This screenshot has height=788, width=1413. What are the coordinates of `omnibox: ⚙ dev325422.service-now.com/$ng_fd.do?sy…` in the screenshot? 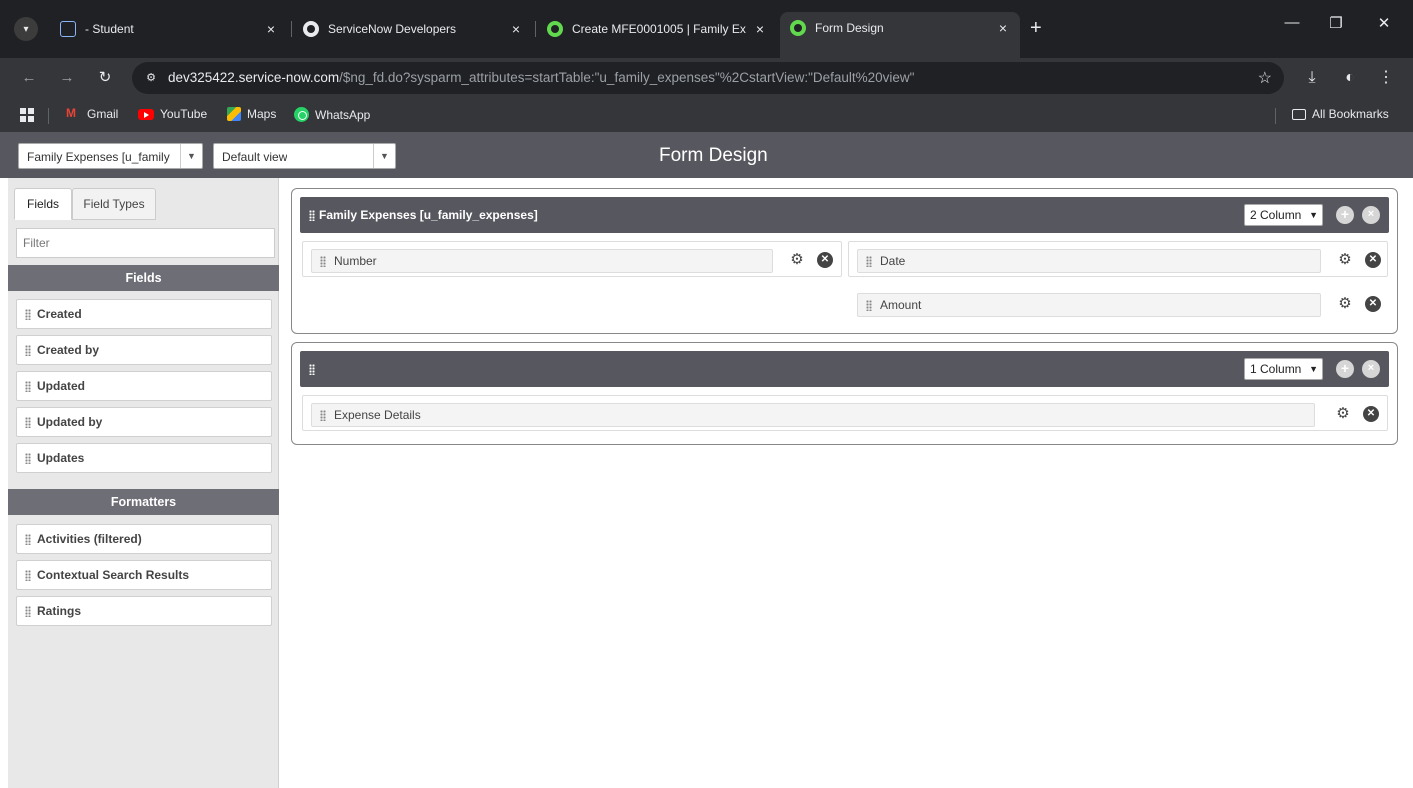 It's located at (708, 78).